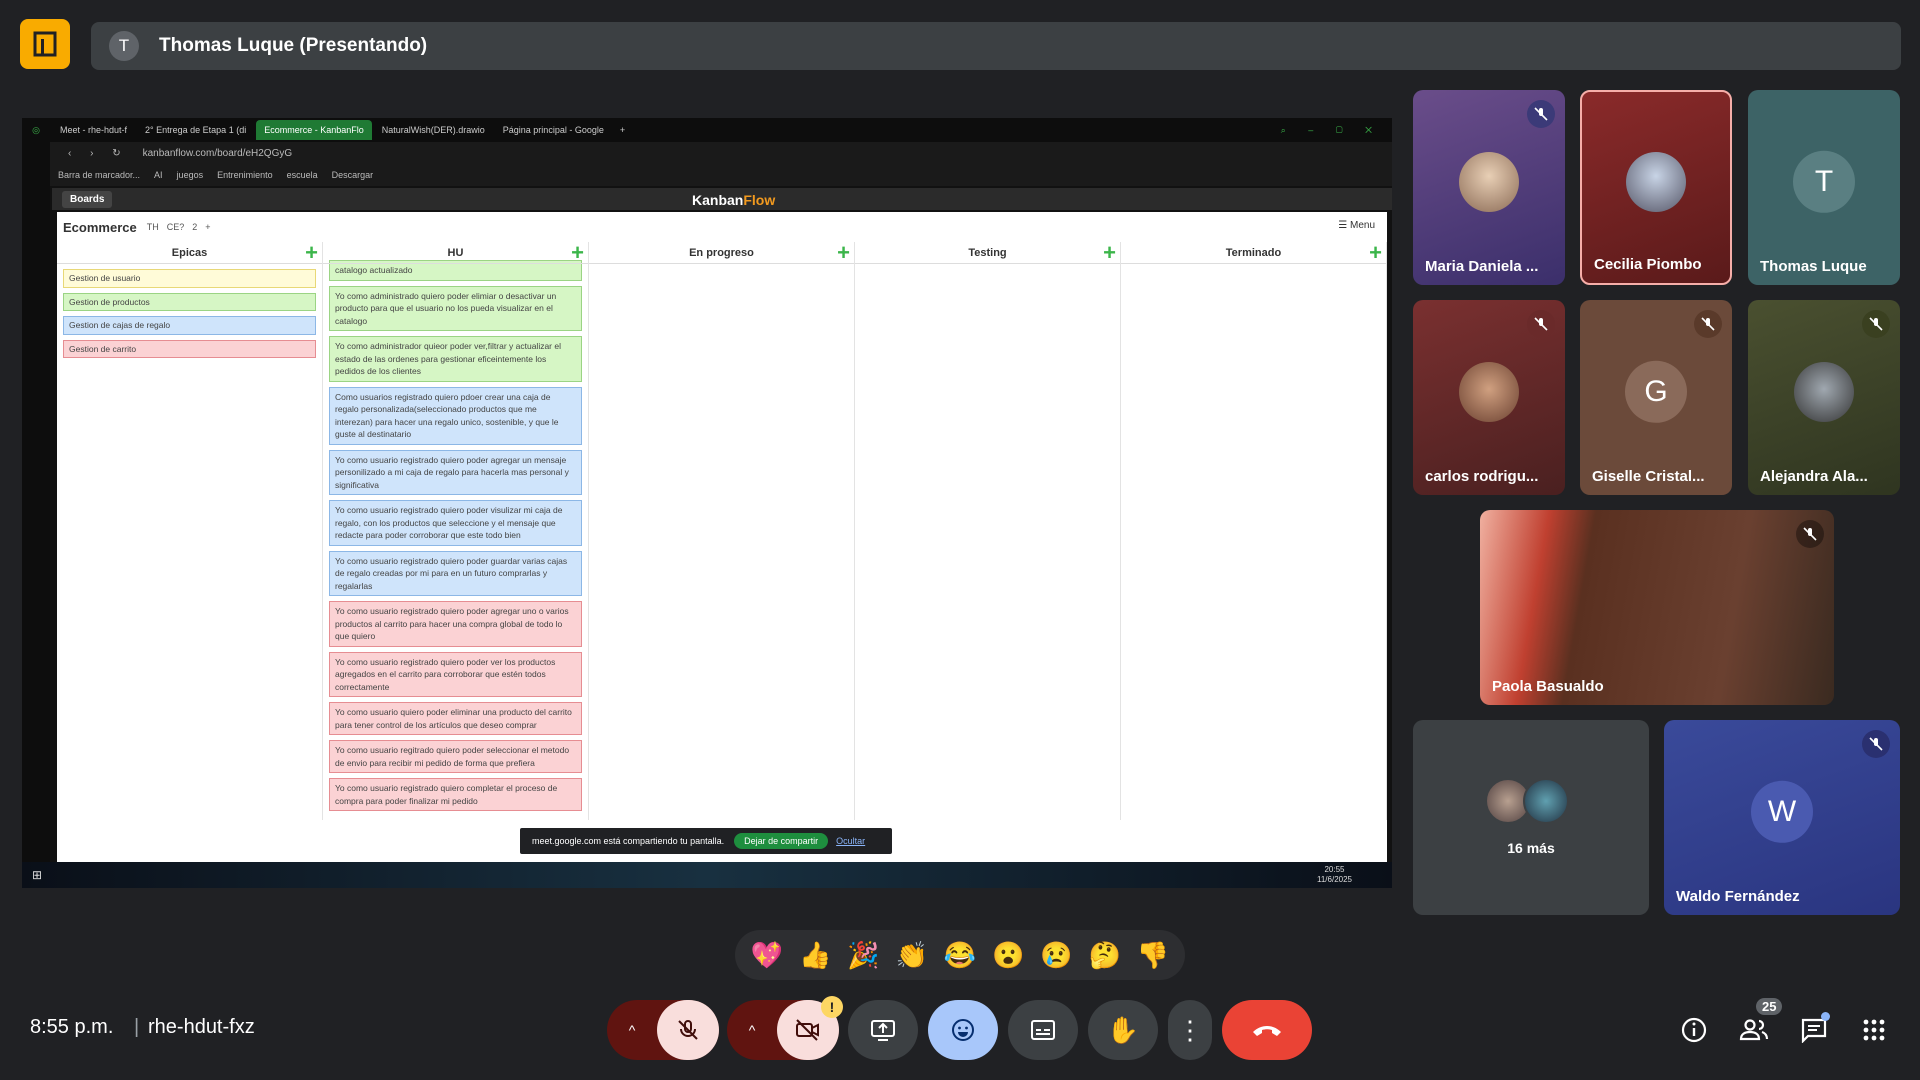  What do you see at coordinates (189, 278) in the screenshot?
I see `task-card: Gestion de usuario` at bounding box center [189, 278].